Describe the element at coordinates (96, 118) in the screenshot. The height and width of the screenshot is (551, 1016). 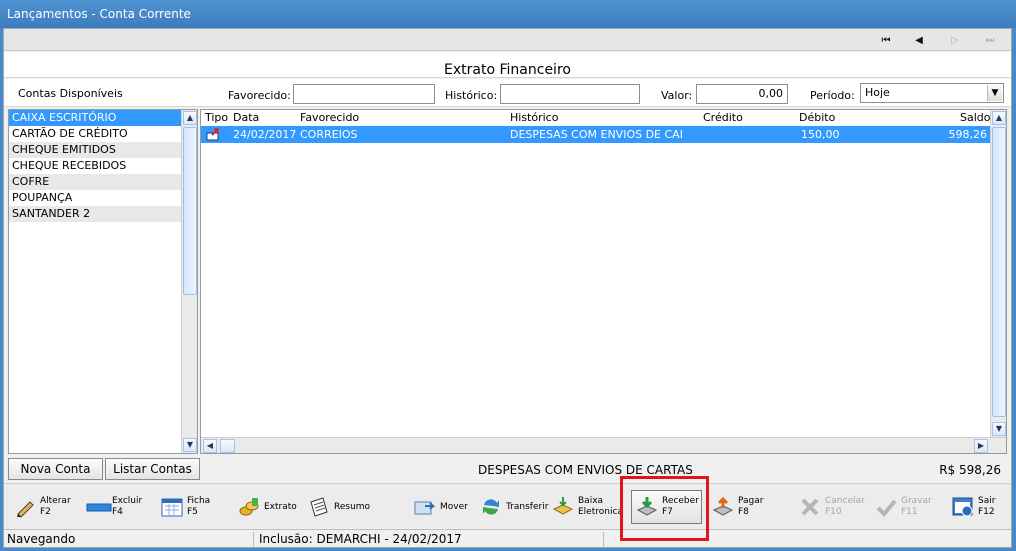
I see `account-item: CAIXA ESCRITÓRIO` at that location.